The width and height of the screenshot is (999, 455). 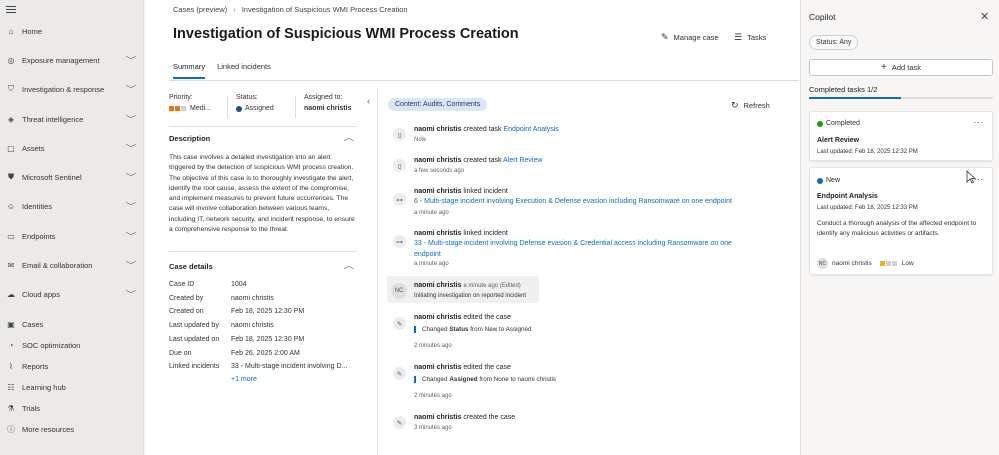 What do you see at coordinates (433, 428) in the screenshot?
I see `activity-time: 3 minutes ago` at bounding box center [433, 428].